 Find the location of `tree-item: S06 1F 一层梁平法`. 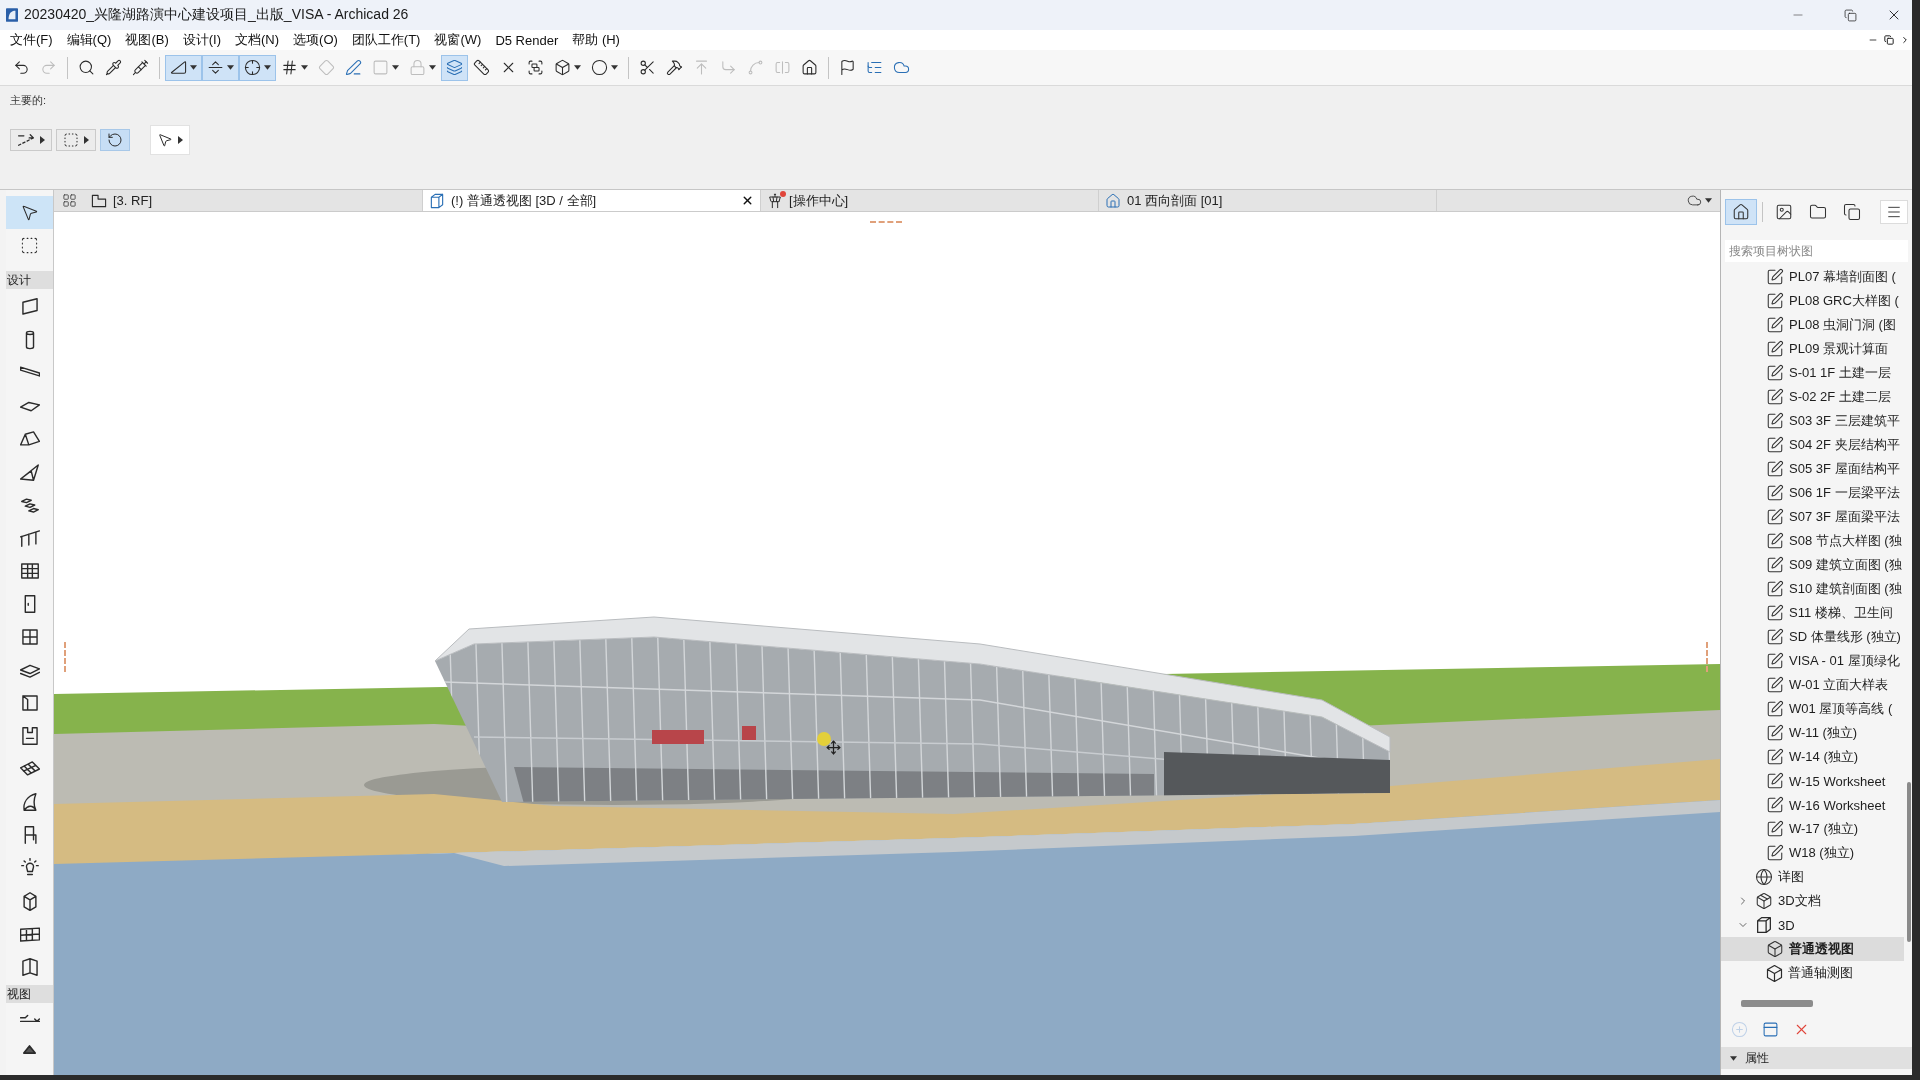

tree-item: S06 1F 一层梁平法 is located at coordinates (1812, 493).